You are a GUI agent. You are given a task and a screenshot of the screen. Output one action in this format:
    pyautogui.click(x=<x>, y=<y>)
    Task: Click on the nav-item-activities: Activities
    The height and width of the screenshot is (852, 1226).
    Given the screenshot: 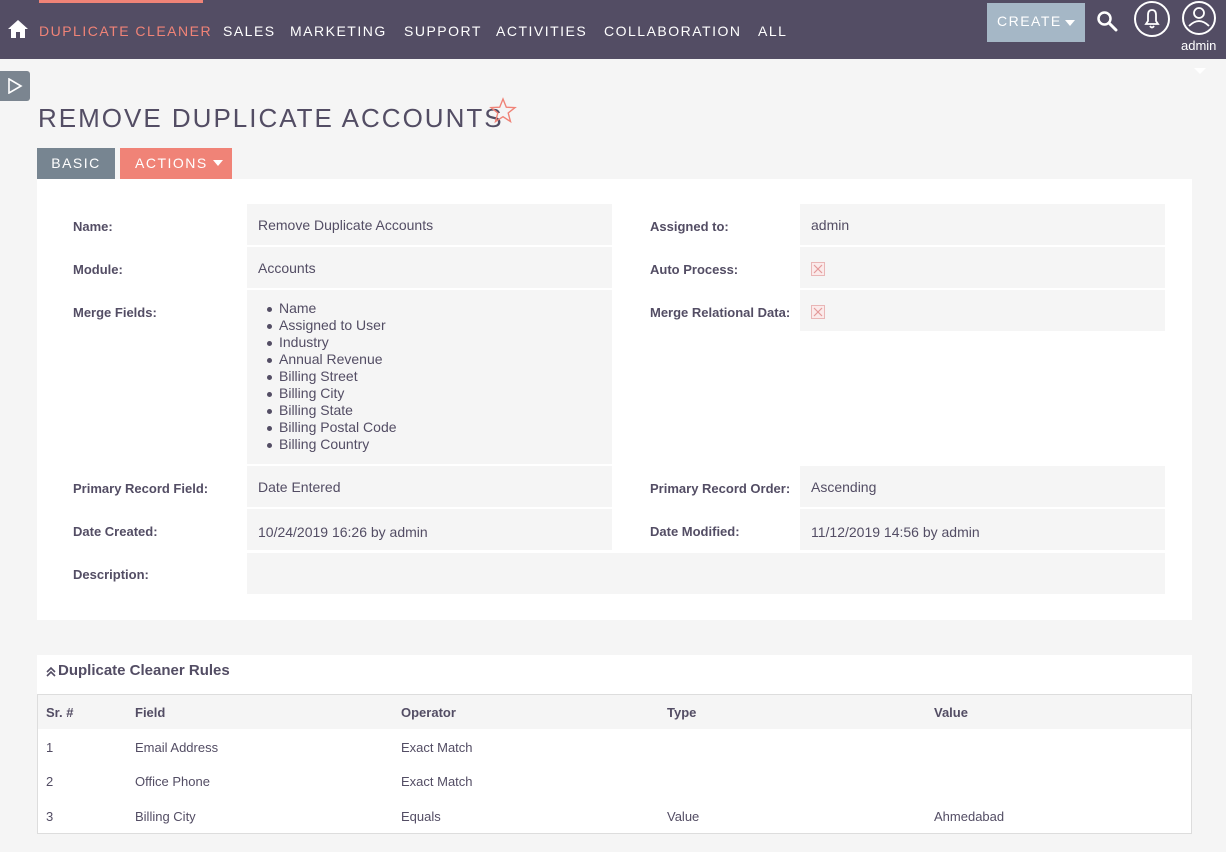 What is the action you would take?
    pyautogui.click(x=541, y=31)
    